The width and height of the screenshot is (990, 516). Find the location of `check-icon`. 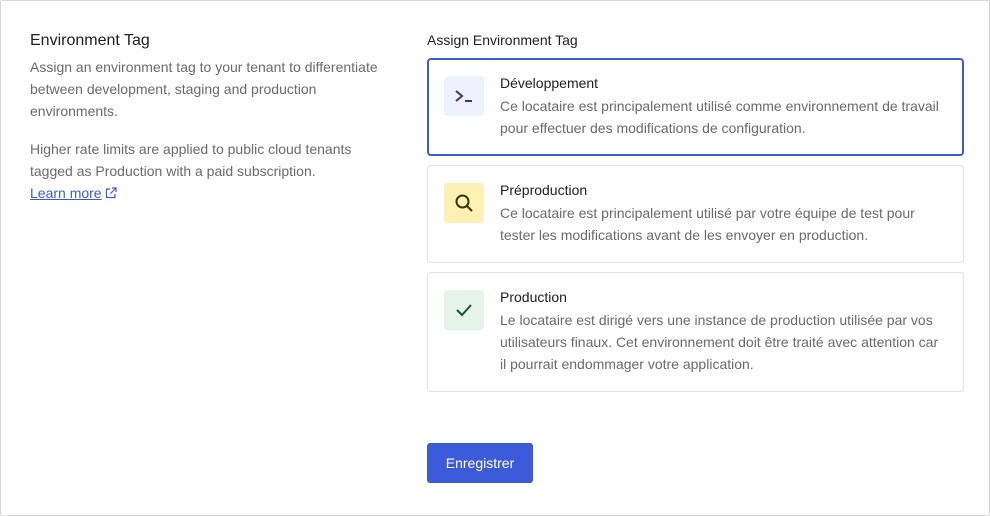

check-icon is located at coordinates (464, 310).